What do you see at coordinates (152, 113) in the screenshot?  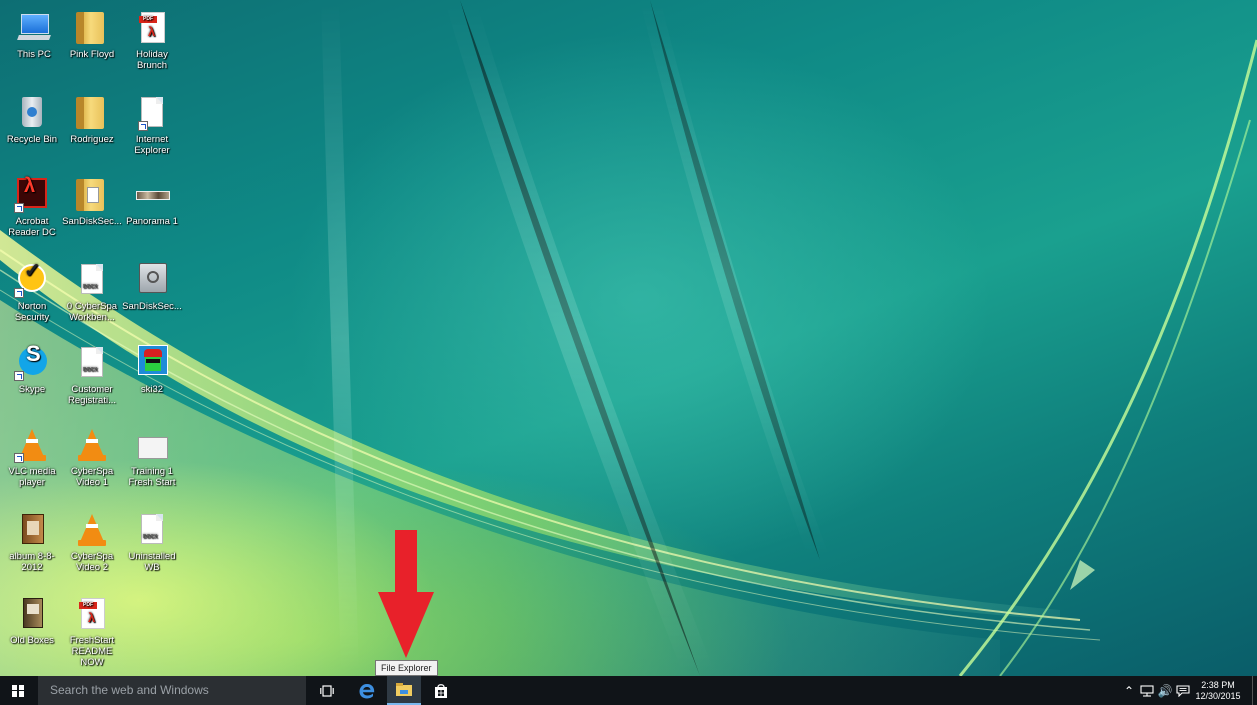 I see `blank-file-icon` at bounding box center [152, 113].